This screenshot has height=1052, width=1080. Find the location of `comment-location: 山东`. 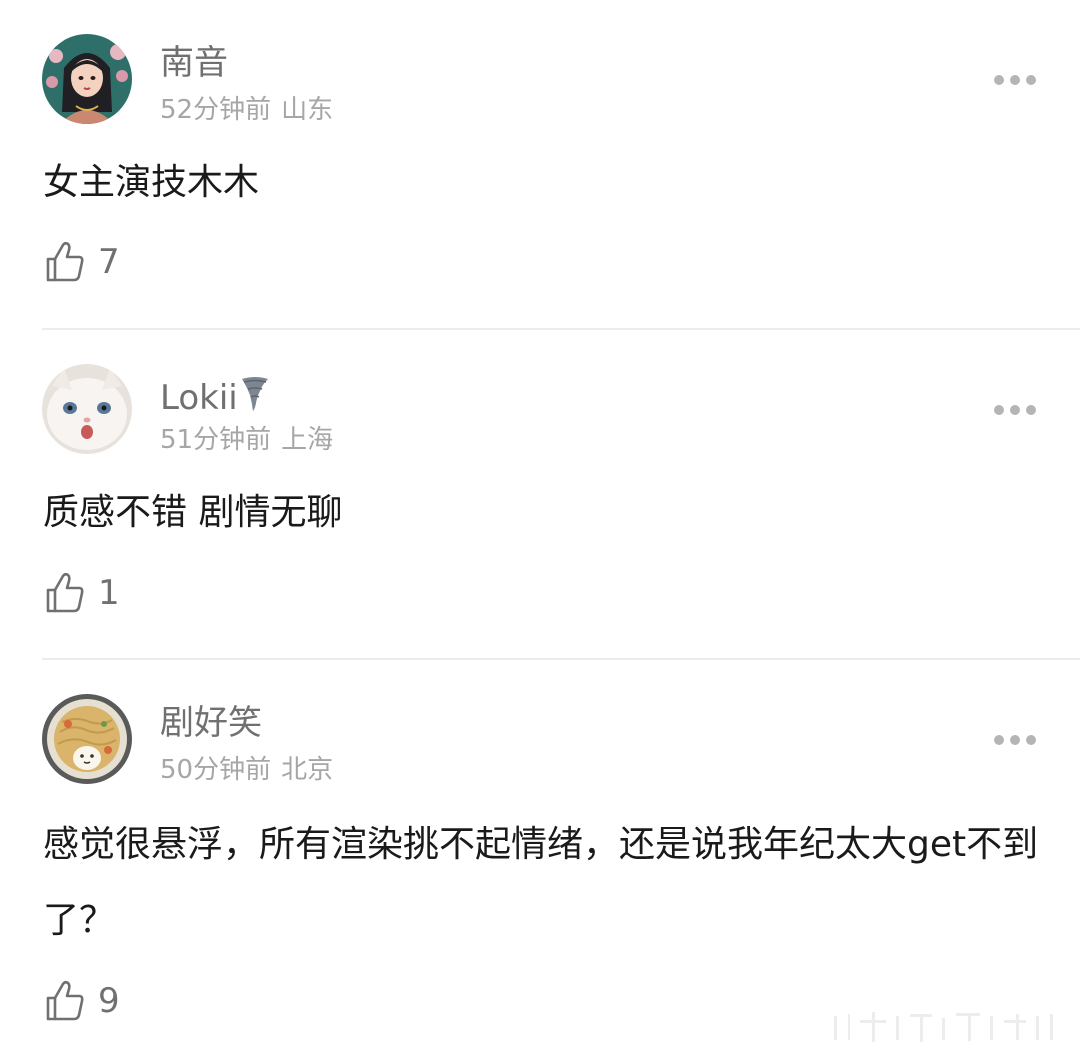

comment-location: 山东 is located at coordinates (307, 110).